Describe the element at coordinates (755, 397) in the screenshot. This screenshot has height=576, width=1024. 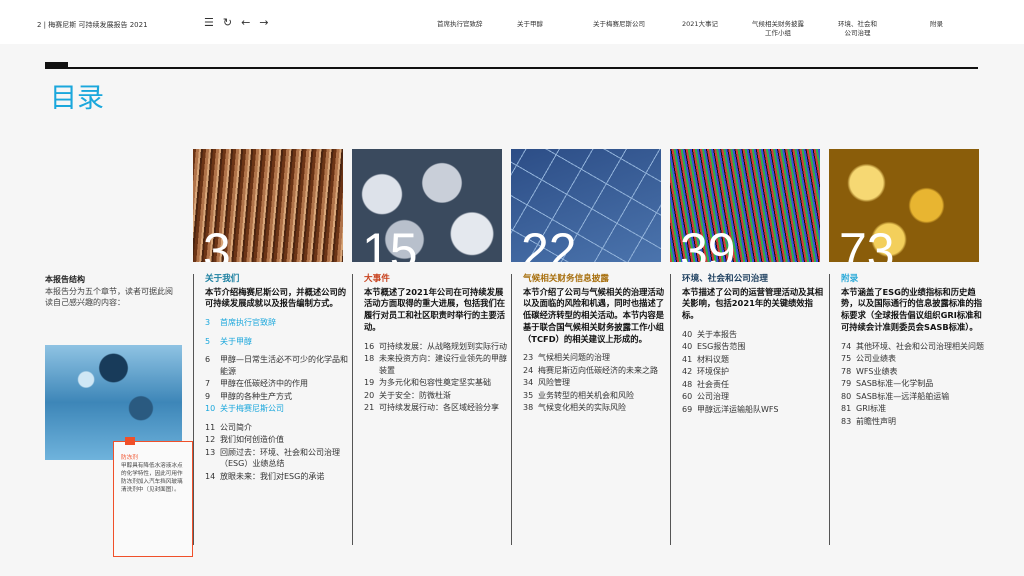
I see `toc-item: 60 公司治理` at that location.